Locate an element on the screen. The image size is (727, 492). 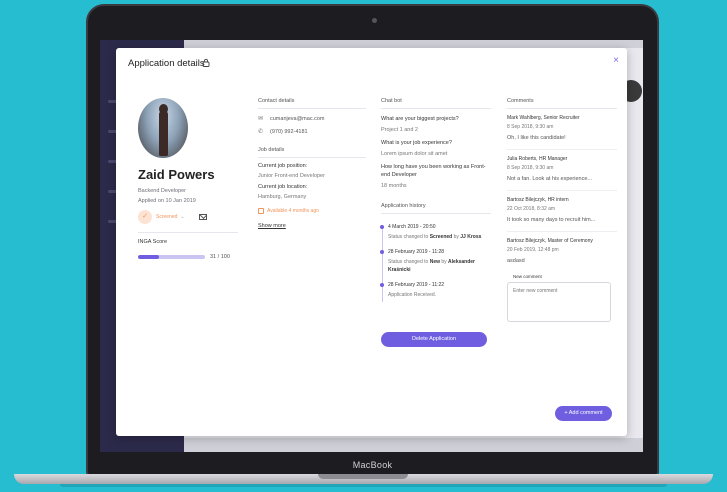
history-heading: Application history is located at coordinates (403, 206).